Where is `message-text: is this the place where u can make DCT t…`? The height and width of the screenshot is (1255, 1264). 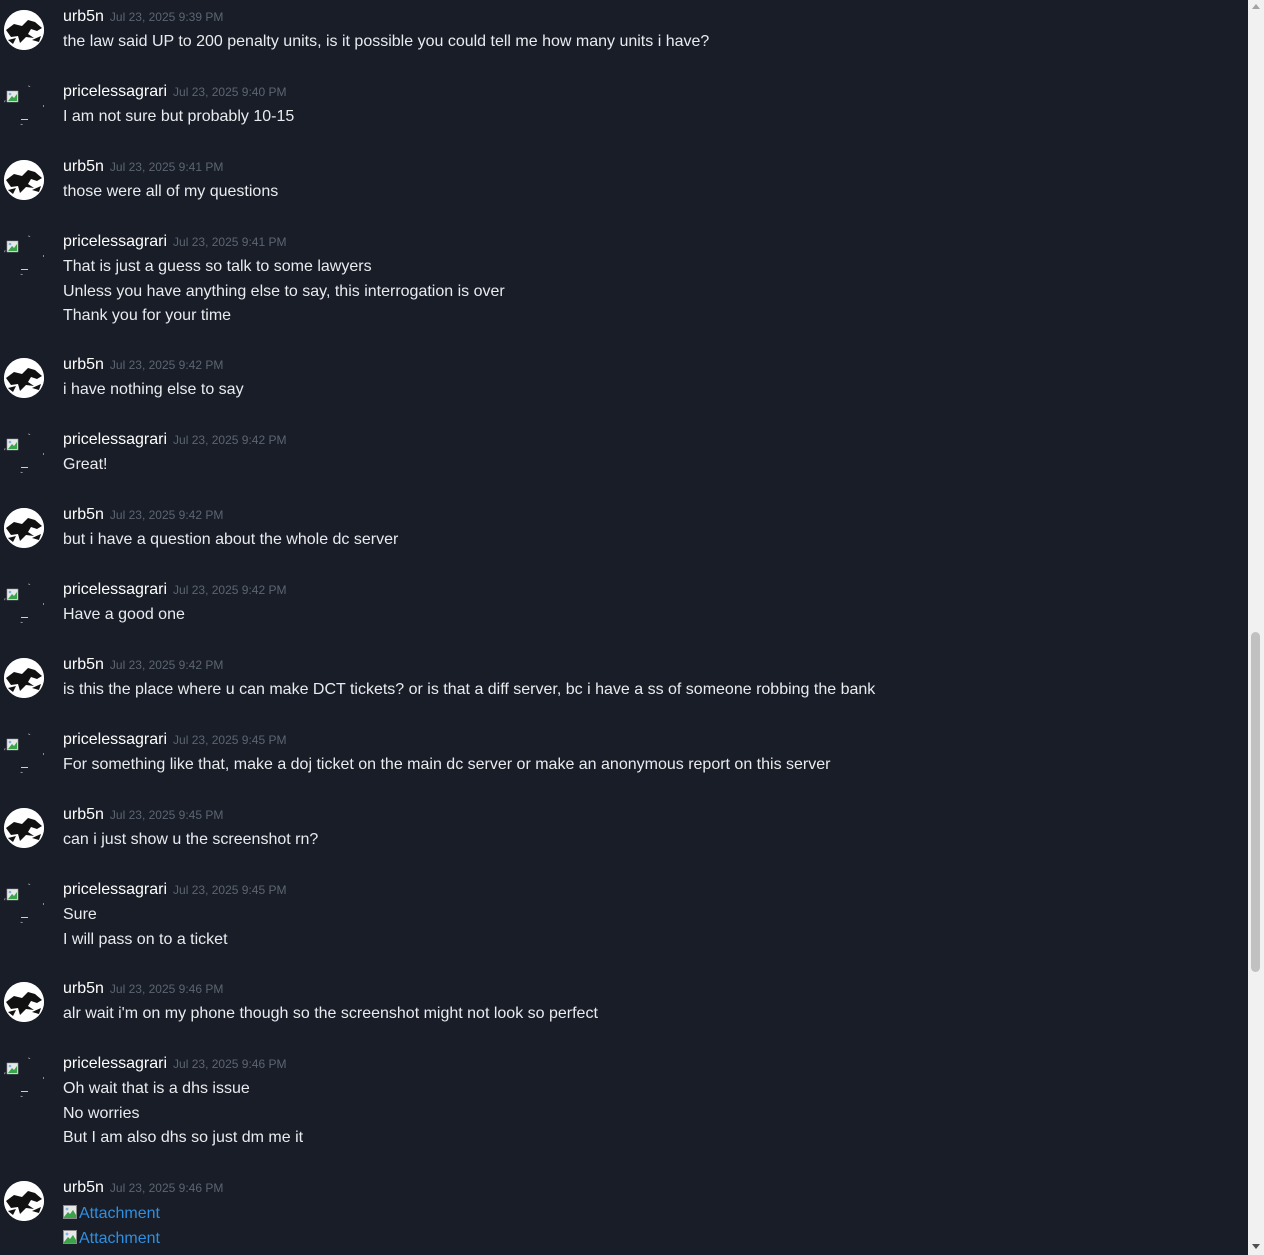
message-text: is this the place where u can make DCT t… is located at coordinates (469, 689).